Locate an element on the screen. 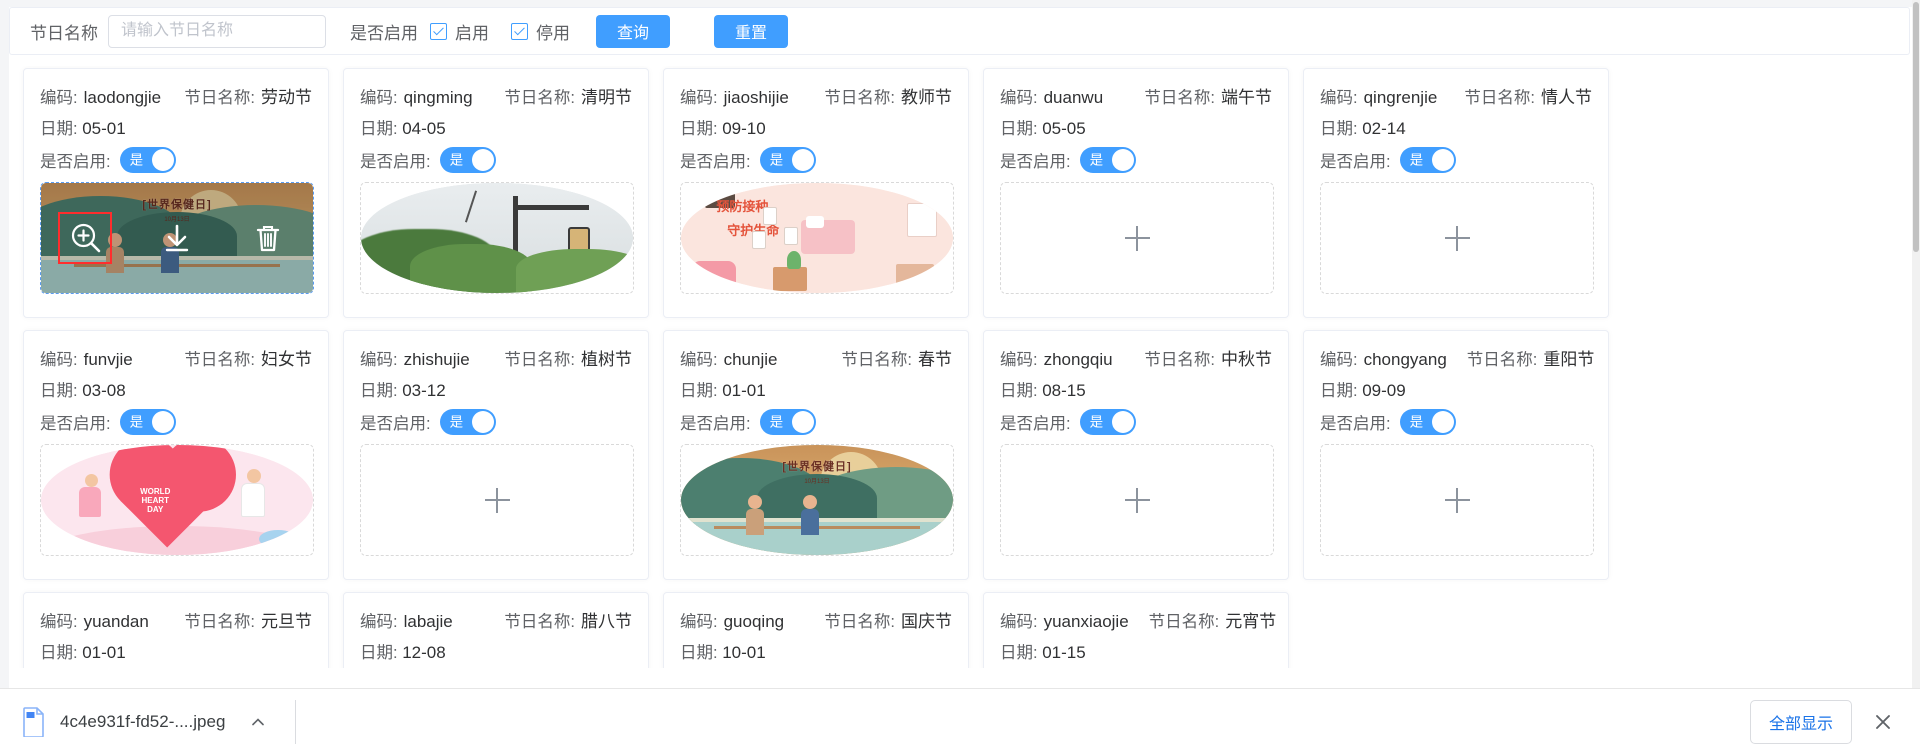 Image resolution: width=1920 pixels, height=754 pixels. download-item: 4c4e931f-fd52-....jpeg is located at coordinates (155, 722).